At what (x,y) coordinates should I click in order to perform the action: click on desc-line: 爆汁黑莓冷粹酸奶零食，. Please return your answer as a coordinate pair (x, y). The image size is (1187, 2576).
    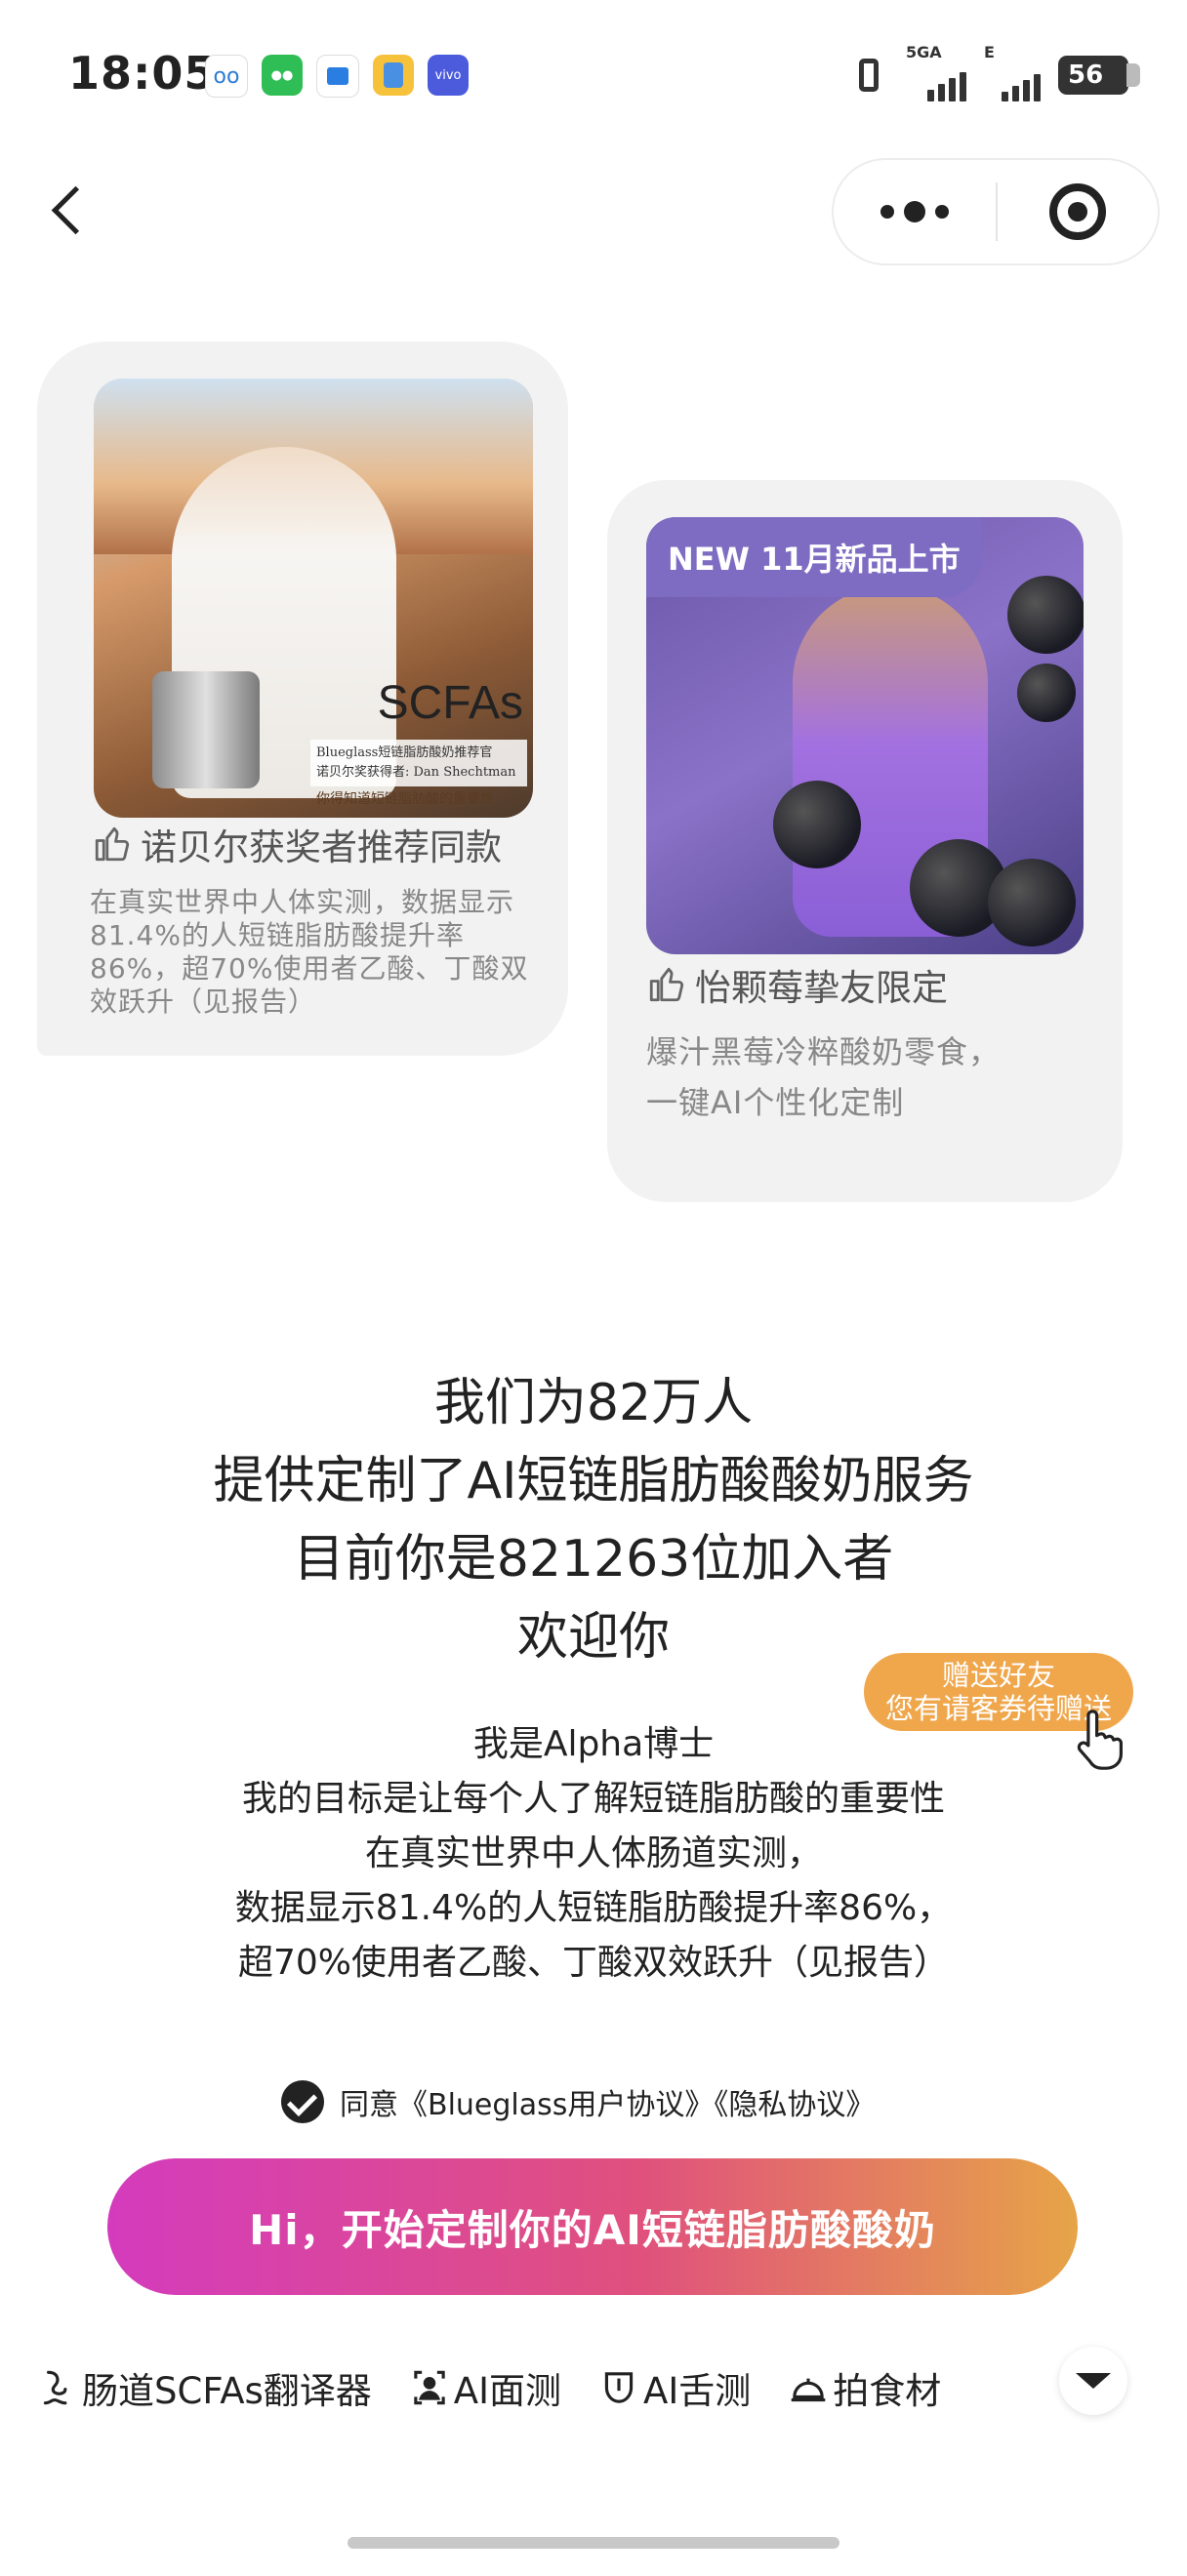
    Looking at the image, I should click on (824, 1051).